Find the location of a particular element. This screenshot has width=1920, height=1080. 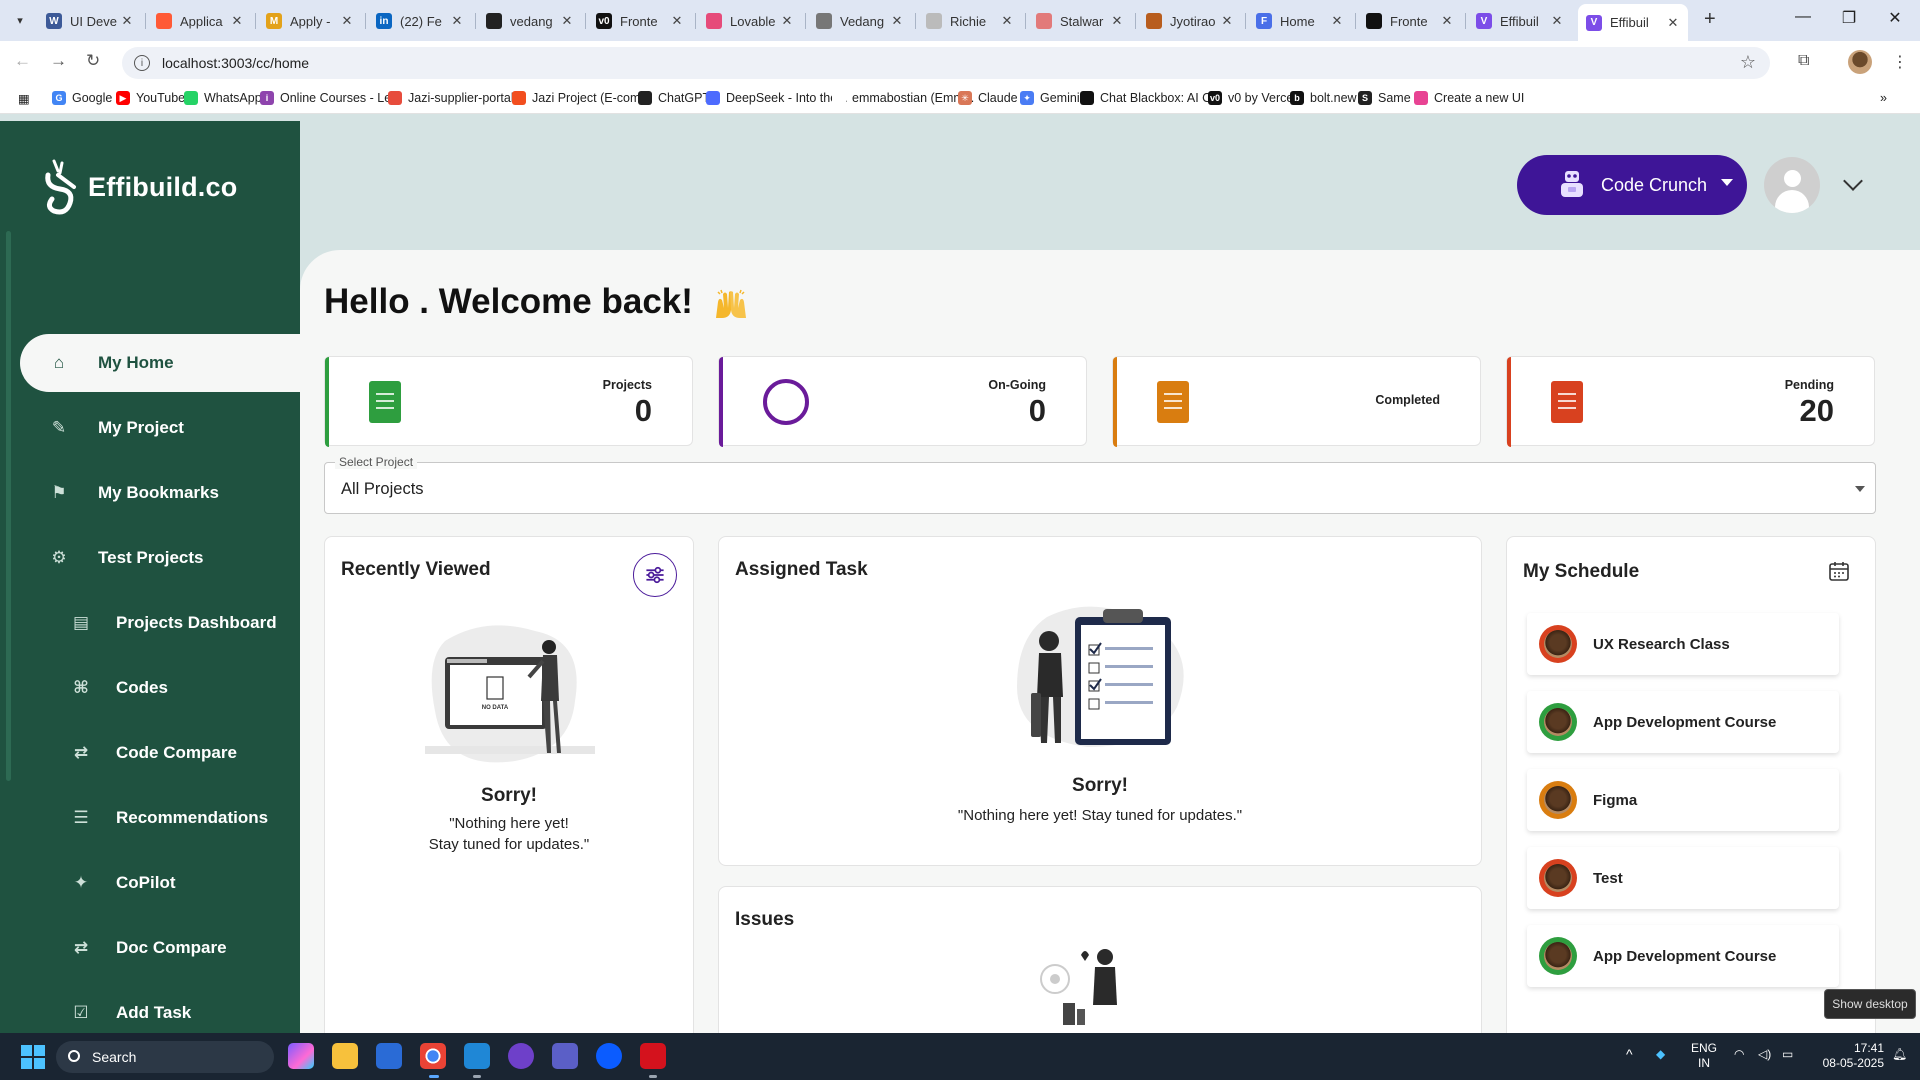

browser-tab: F Home ✕ is located at coordinates (1300, 21).